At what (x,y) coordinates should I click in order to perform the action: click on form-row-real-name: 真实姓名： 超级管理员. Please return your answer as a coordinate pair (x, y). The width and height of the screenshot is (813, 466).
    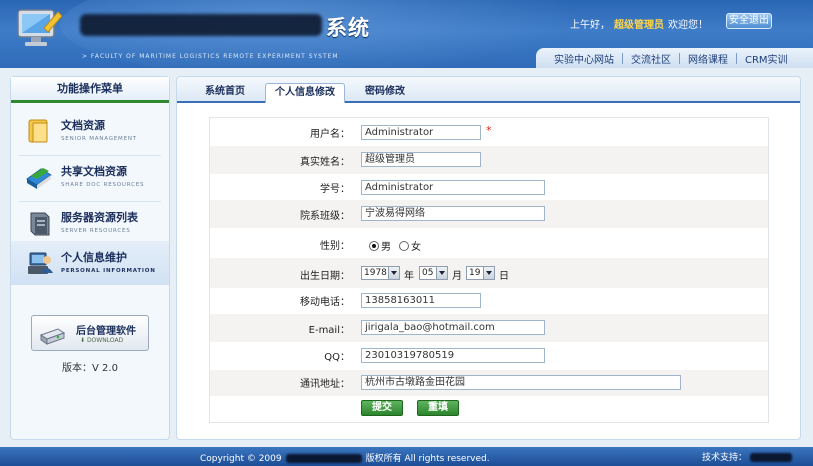
    Looking at the image, I should click on (489, 160).